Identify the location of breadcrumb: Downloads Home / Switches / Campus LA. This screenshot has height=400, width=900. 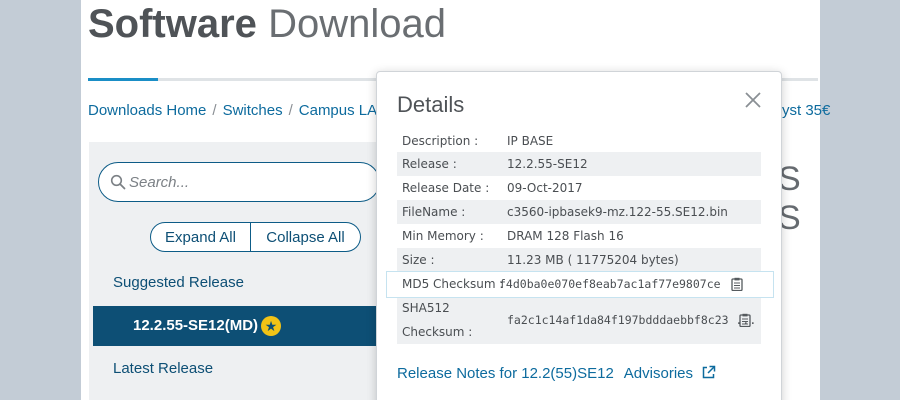
(232, 110).